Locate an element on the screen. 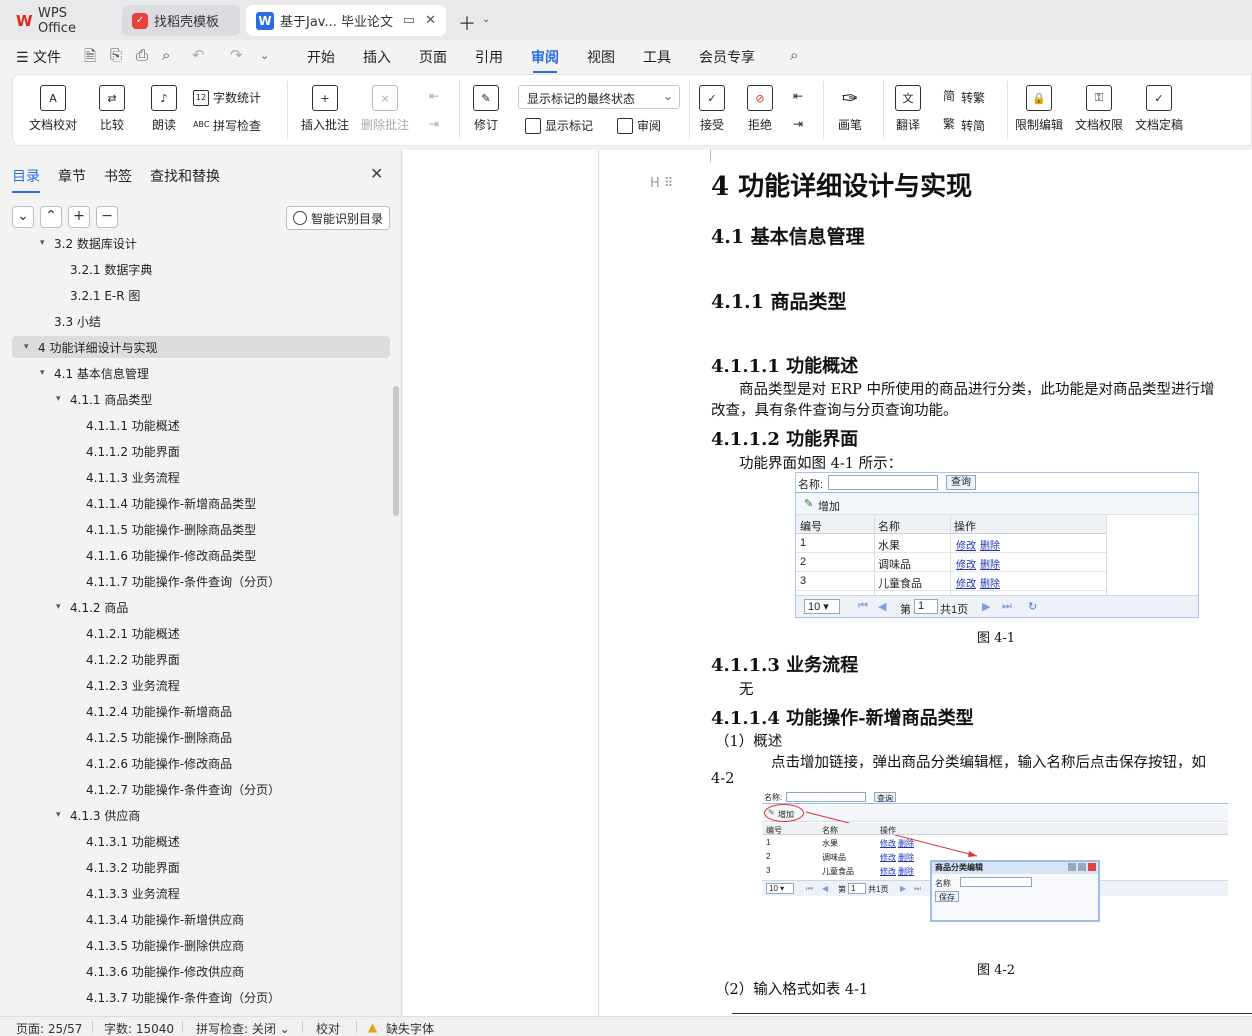  new-tab-icon: ＋ is located at coordinates (467, 23).